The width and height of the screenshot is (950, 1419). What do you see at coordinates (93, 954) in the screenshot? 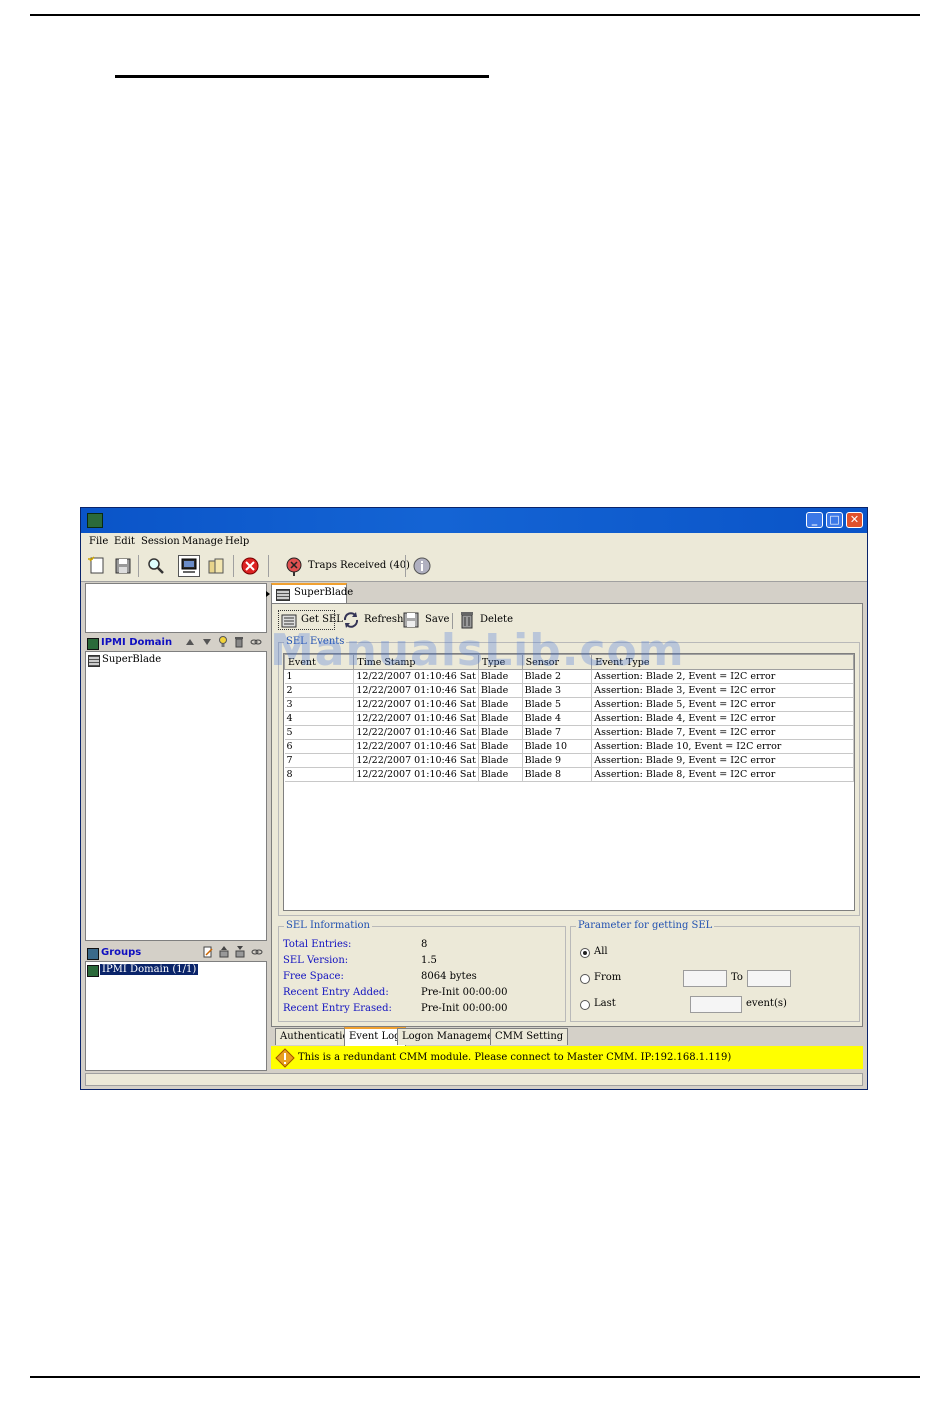
I see `groups-icon` at bounding box center [93, 954].